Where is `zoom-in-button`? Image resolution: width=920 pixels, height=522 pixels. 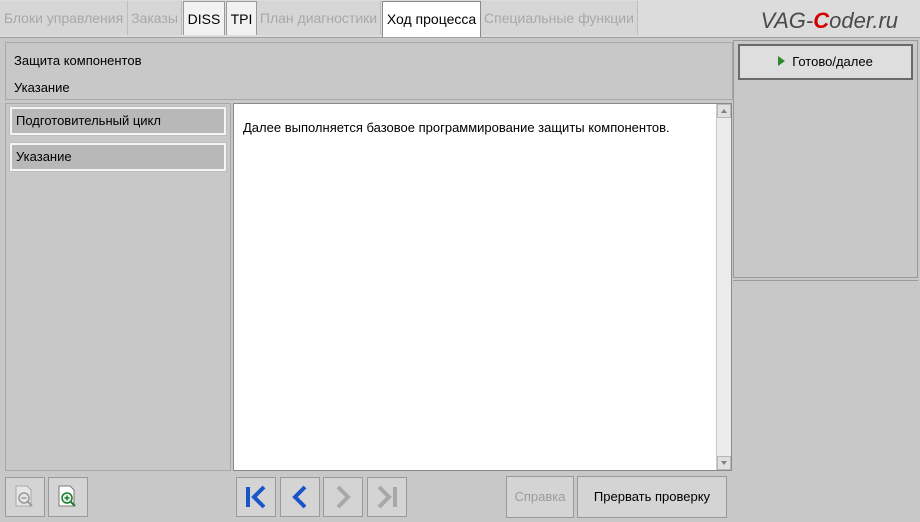
zoom-in-button is located at coordinates (68, 497).